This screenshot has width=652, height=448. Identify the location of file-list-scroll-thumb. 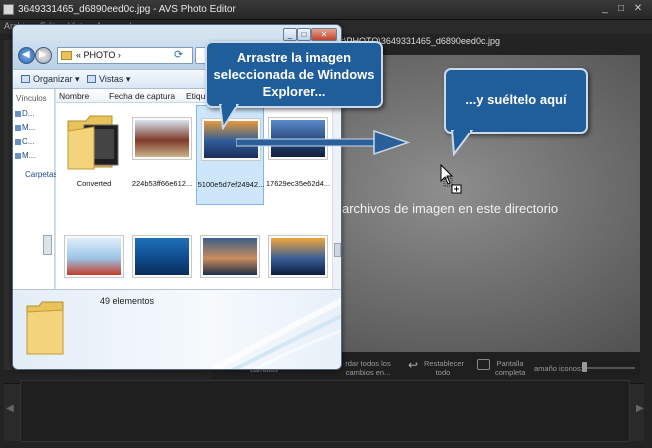
(337, 250).